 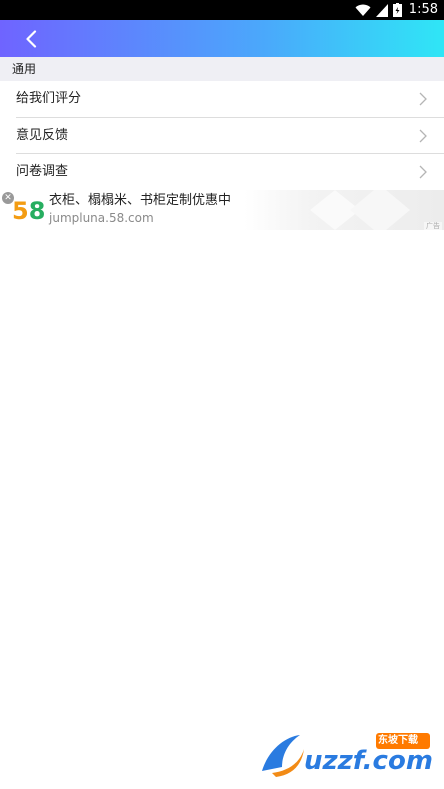 What do you see at coordinates (222, 136) in the screenshot?
I see `menu-item-feedback: 意见反馈` at bounding box center [222, 136].